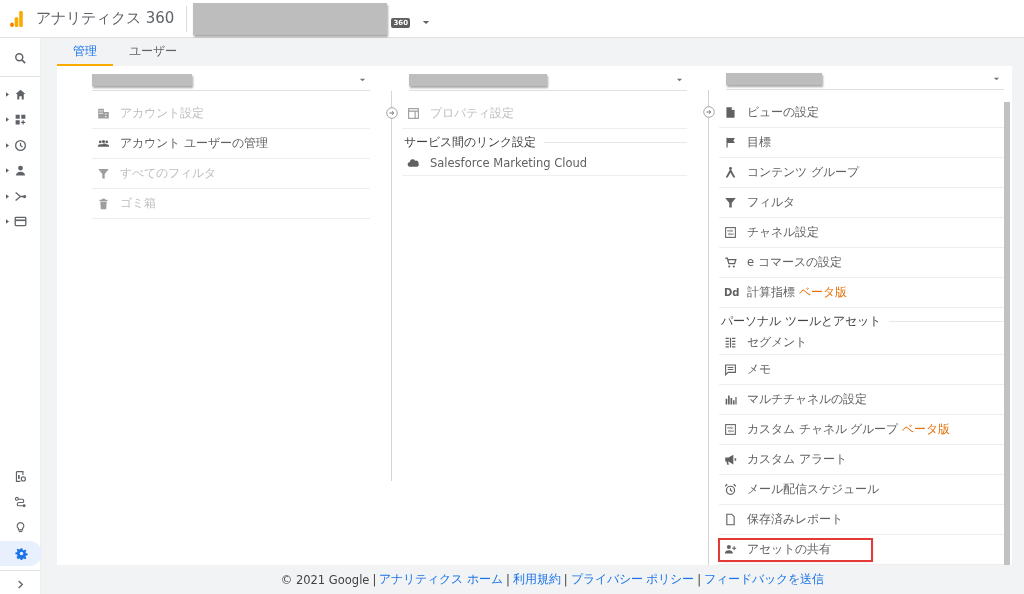 Image resolution: width=1024 pixels, height=594 pixels. What do you see at coordinates (103, 113) in the screenshot?
I see `building-icon` at bounding box center [103, 113].